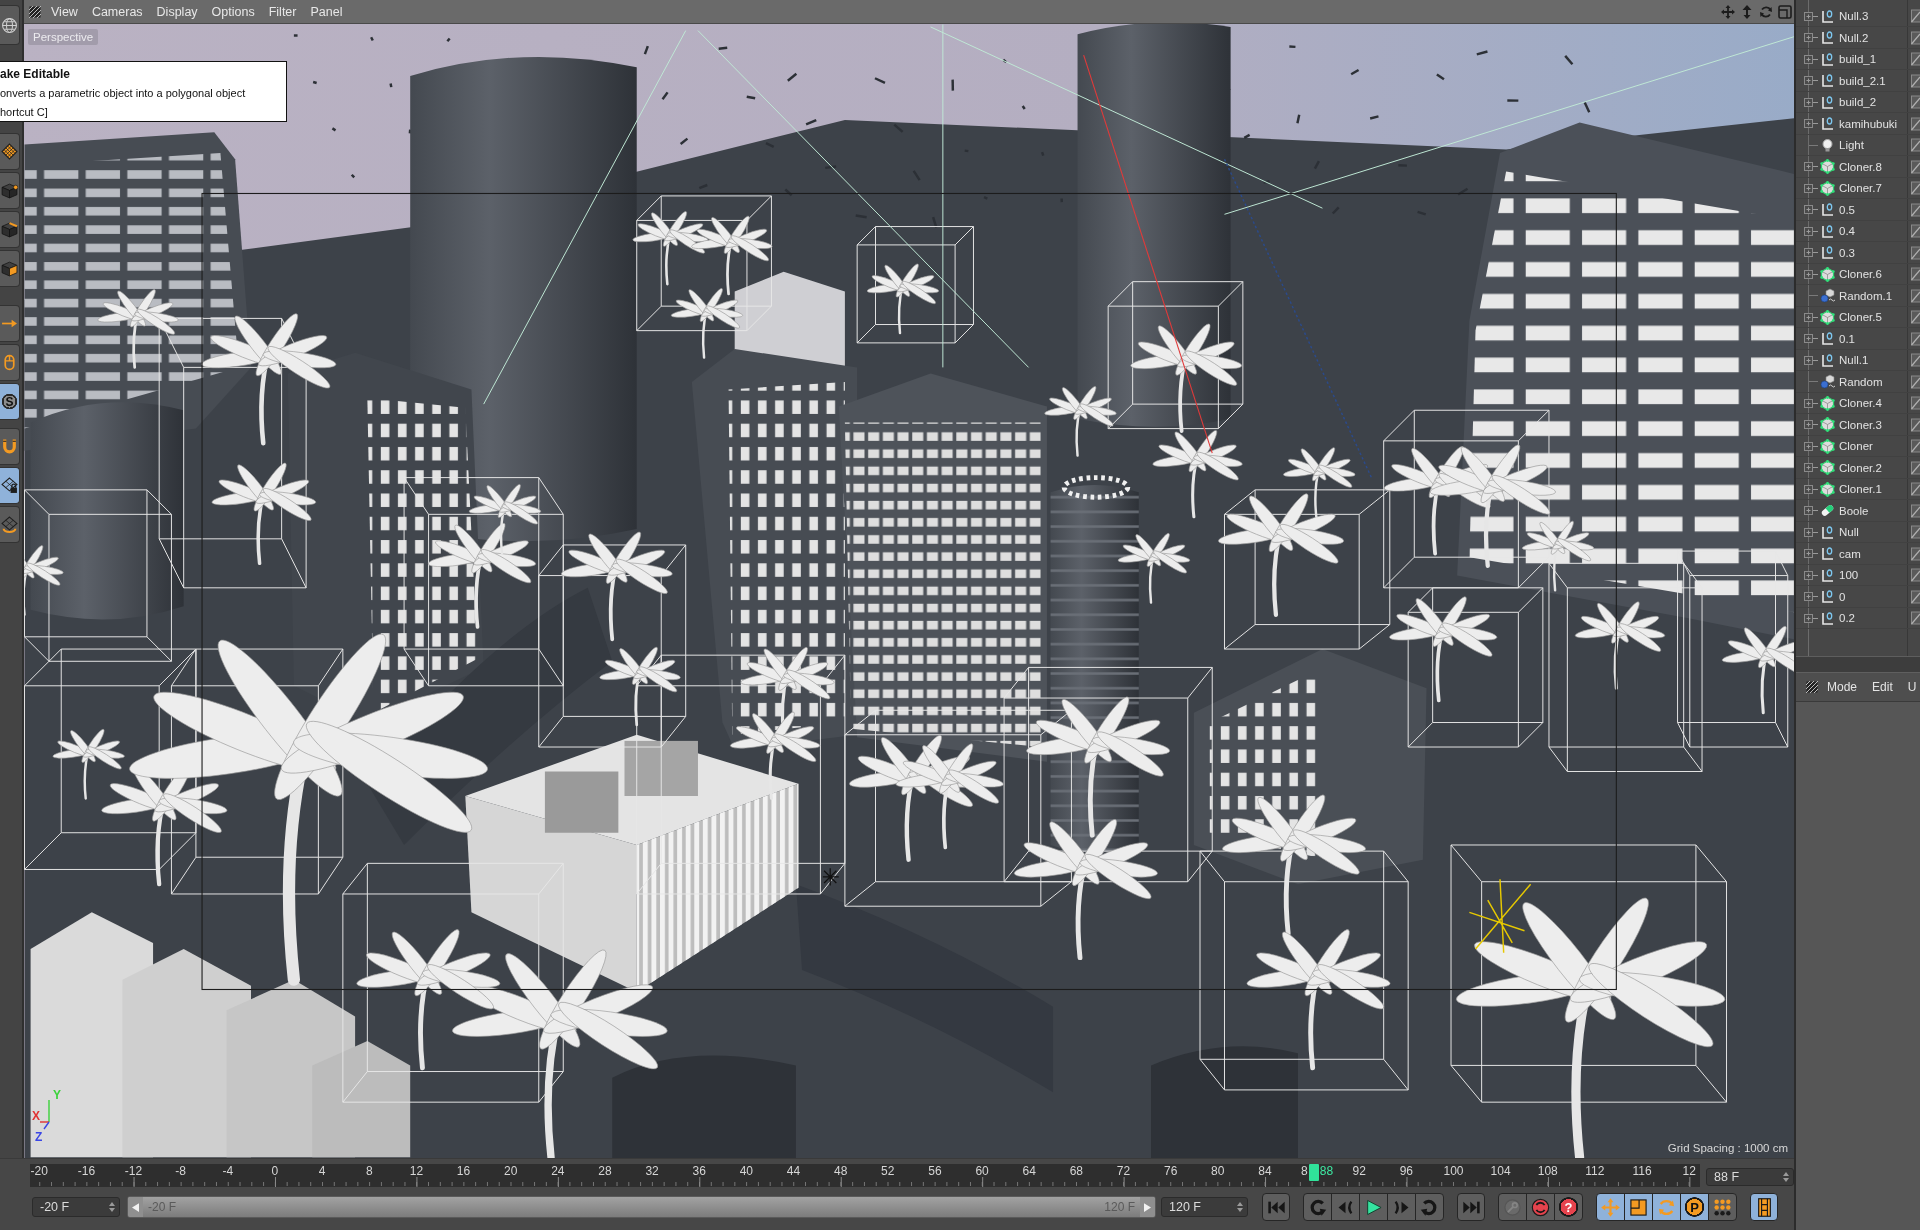  I want to click on object-name: build_1, so click(1858, 59).